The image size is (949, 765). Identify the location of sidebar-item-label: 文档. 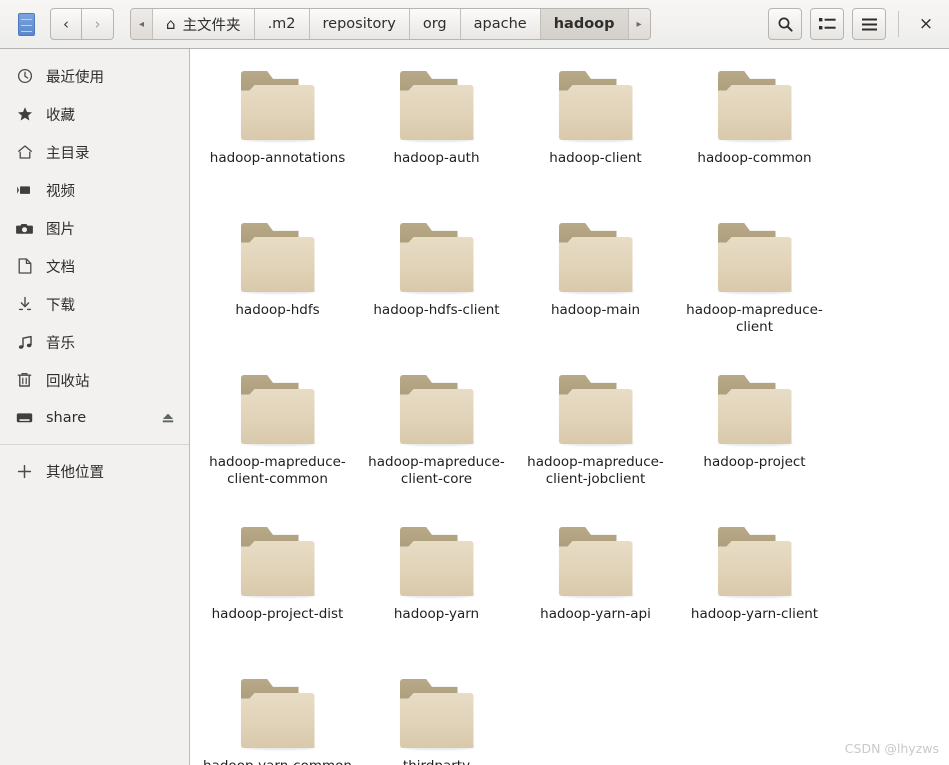
(60, 267).